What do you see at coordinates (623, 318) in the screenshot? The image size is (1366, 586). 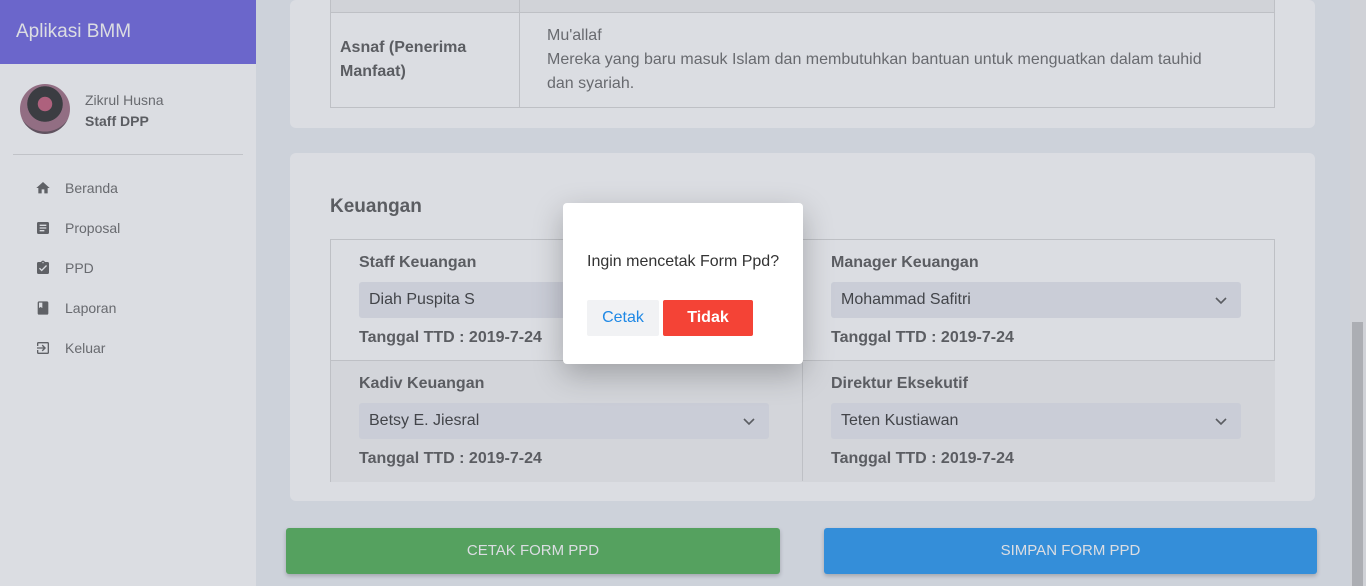 I see `cetak-button: Cetak` at bounding box center [623, 318].